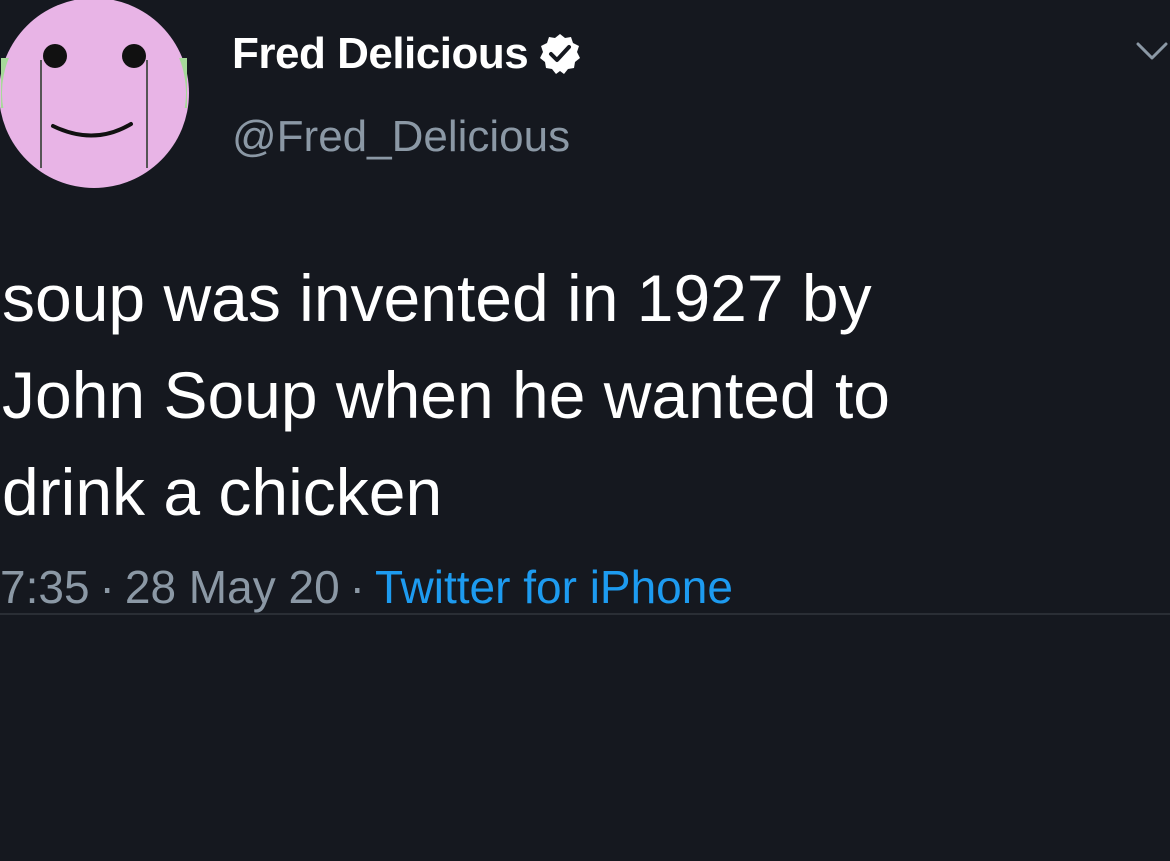 This screenshot has width=1170, height=861. Describe the element at coordinates (380, 54) in the screenshot. I see `display-name: Fred Delicious` at that location.